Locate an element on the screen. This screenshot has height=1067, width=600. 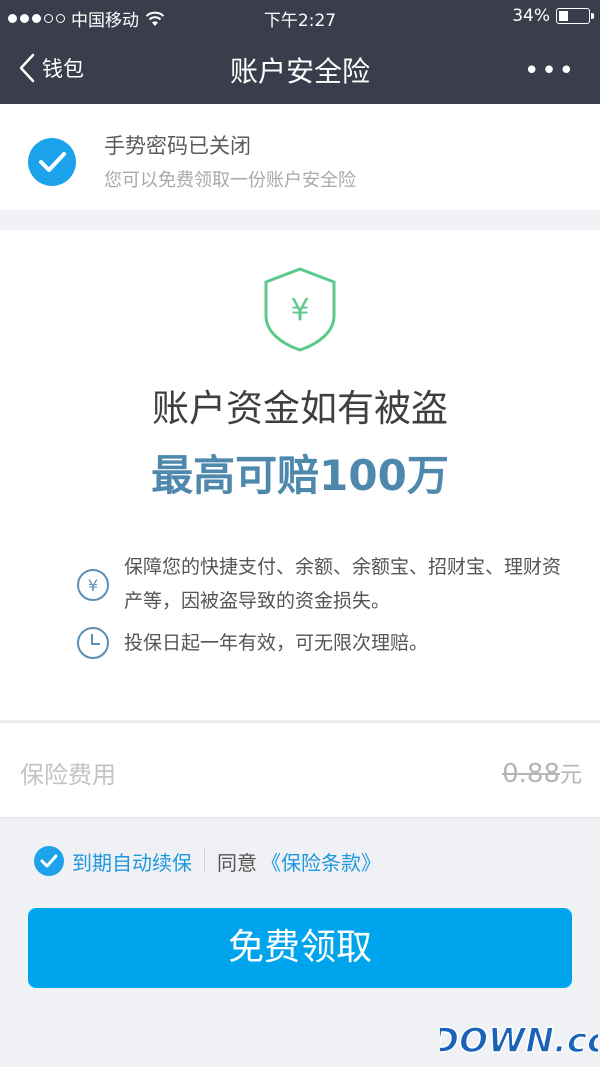
yen-circle-icon: ¥ is located at coordinates (93, 585).